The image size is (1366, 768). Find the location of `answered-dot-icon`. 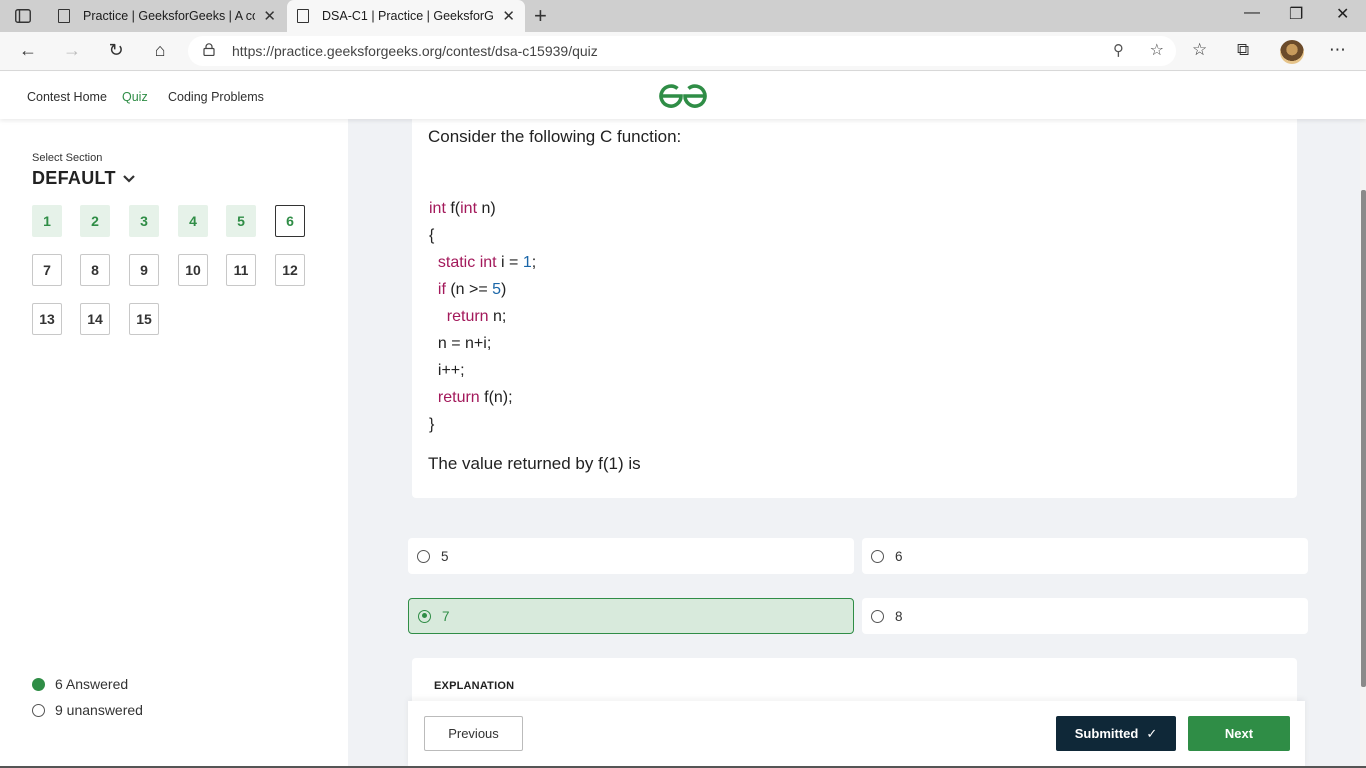

answered-dot-icon is located at coordinates (38, 684).